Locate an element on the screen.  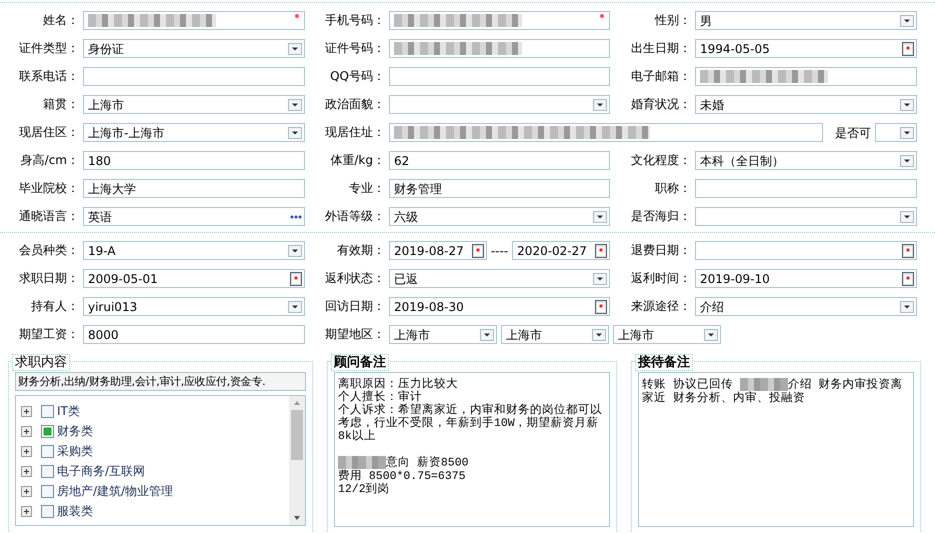
field-label: 手机号码： is located at coordinates (355, 20).